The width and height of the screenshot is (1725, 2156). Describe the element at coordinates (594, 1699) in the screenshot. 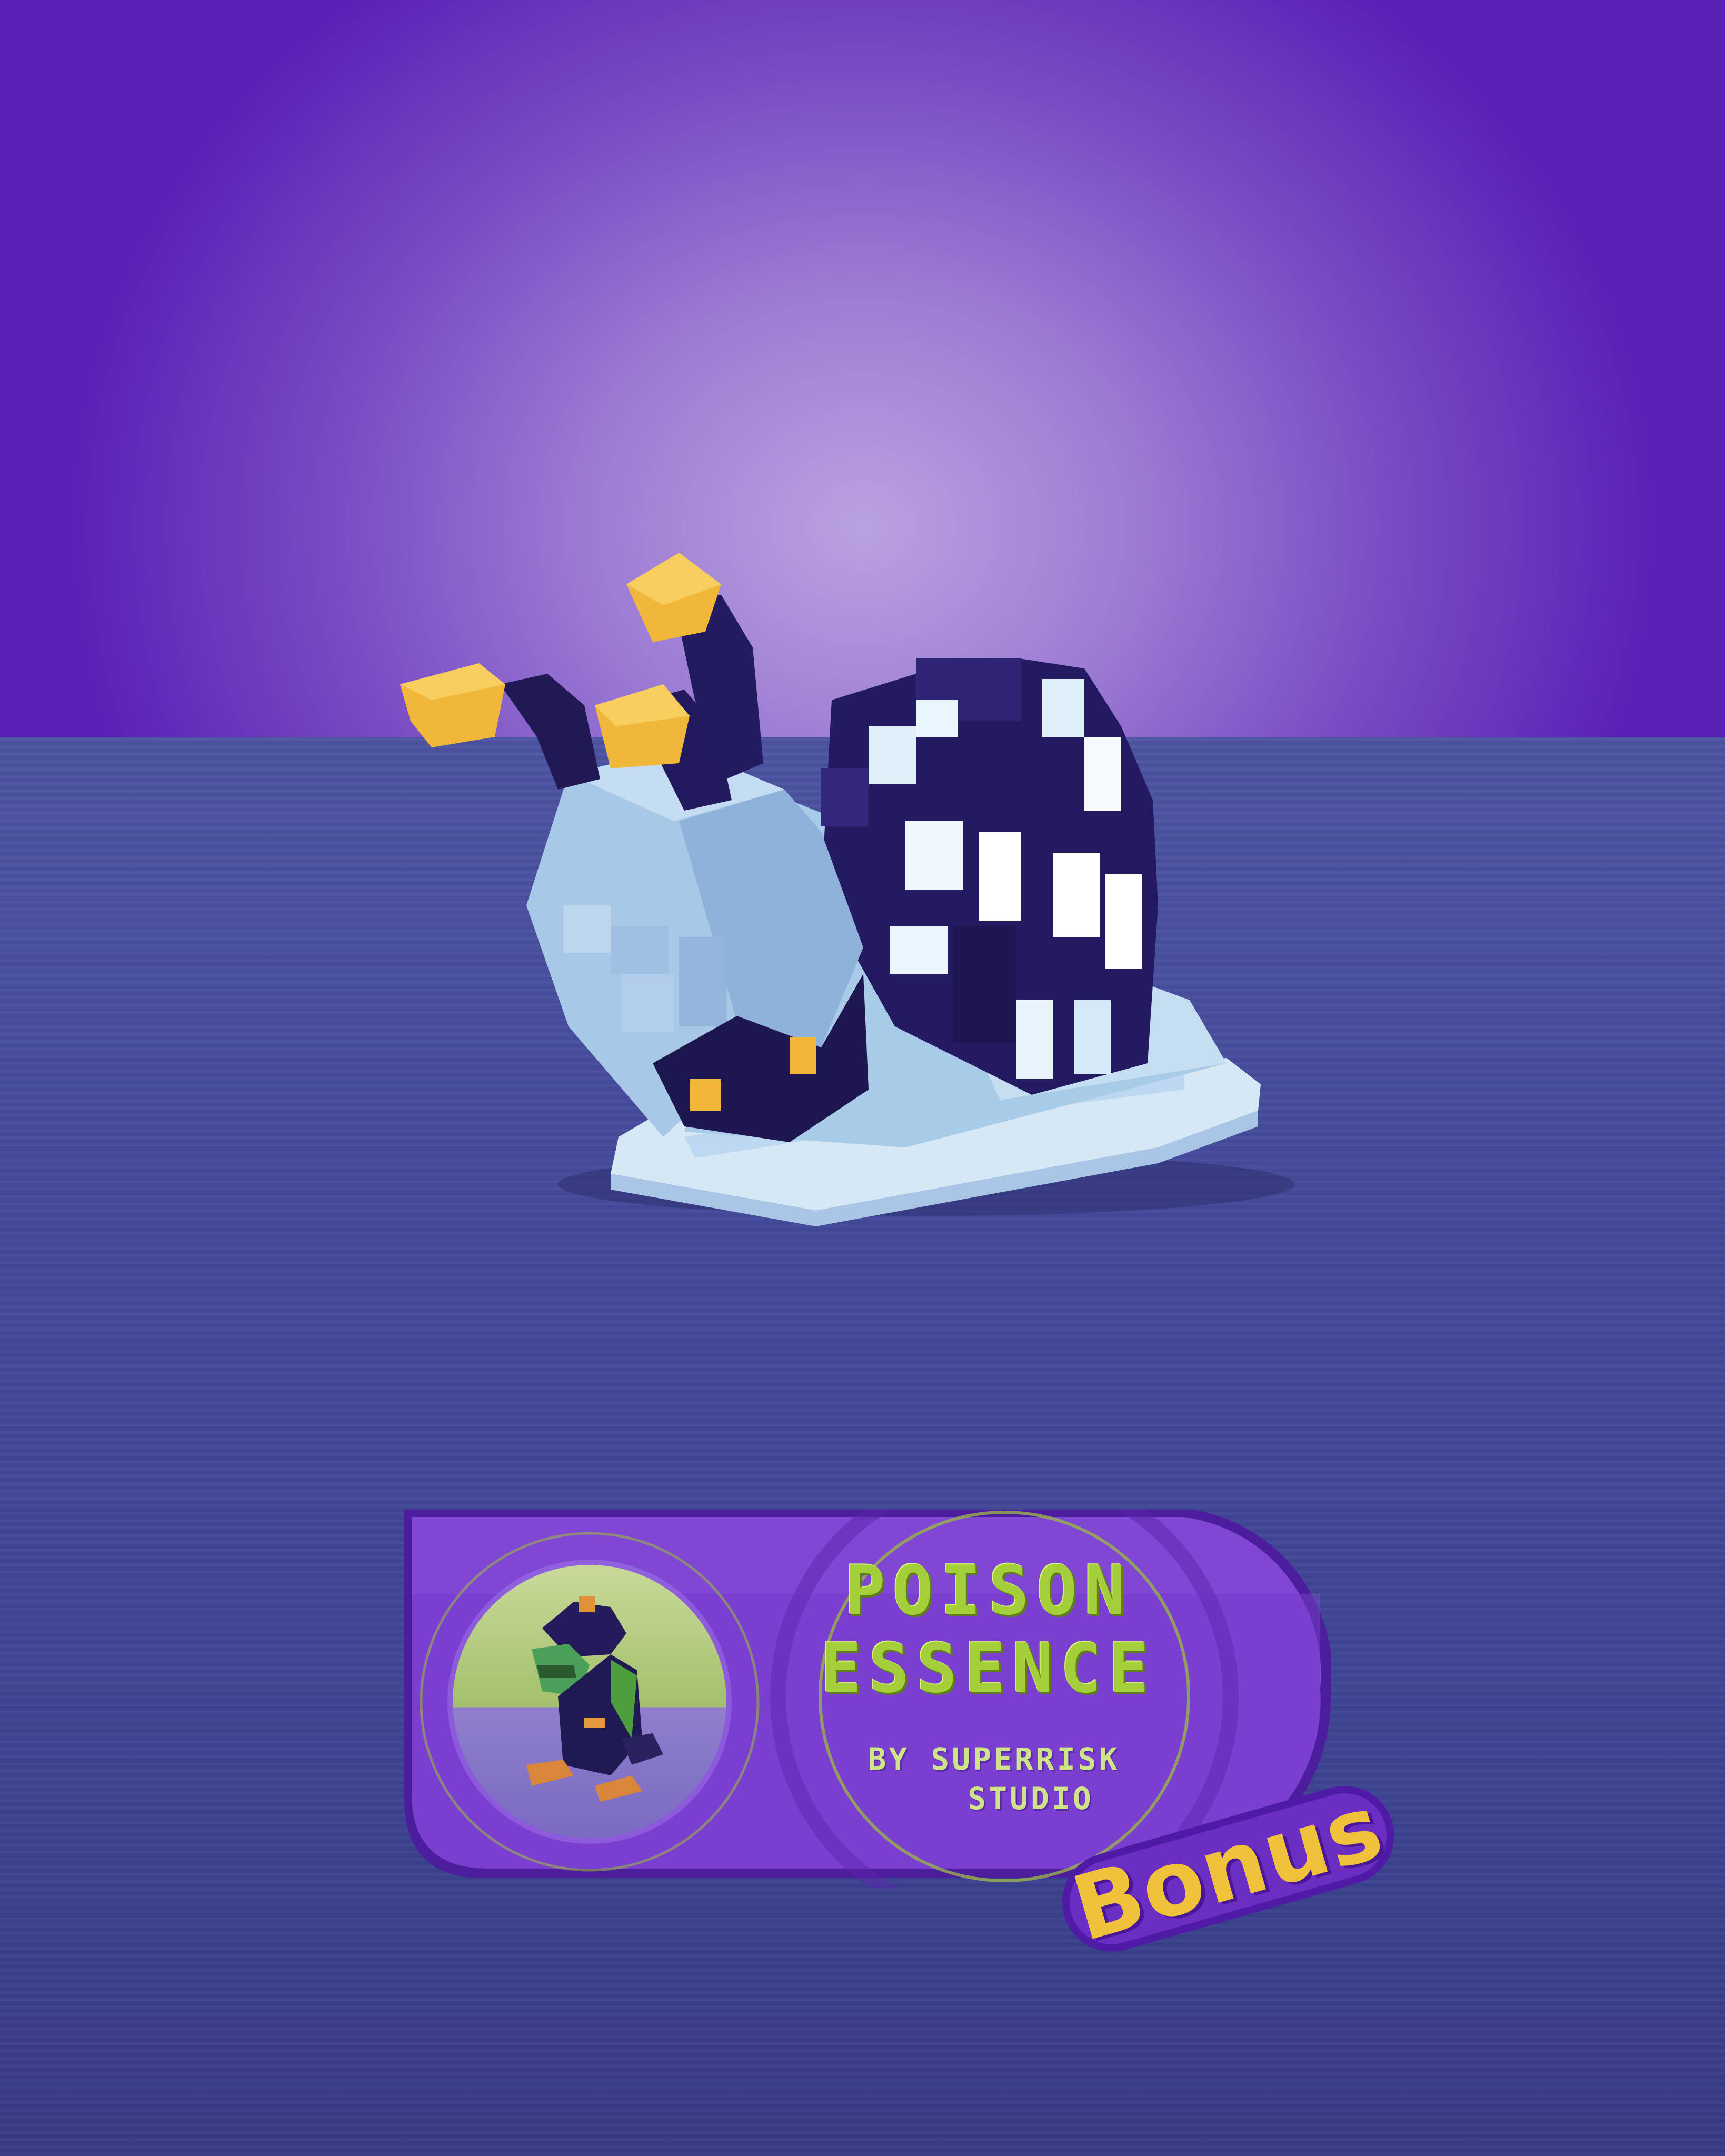

I see `voxel-frog-icon` at that location.